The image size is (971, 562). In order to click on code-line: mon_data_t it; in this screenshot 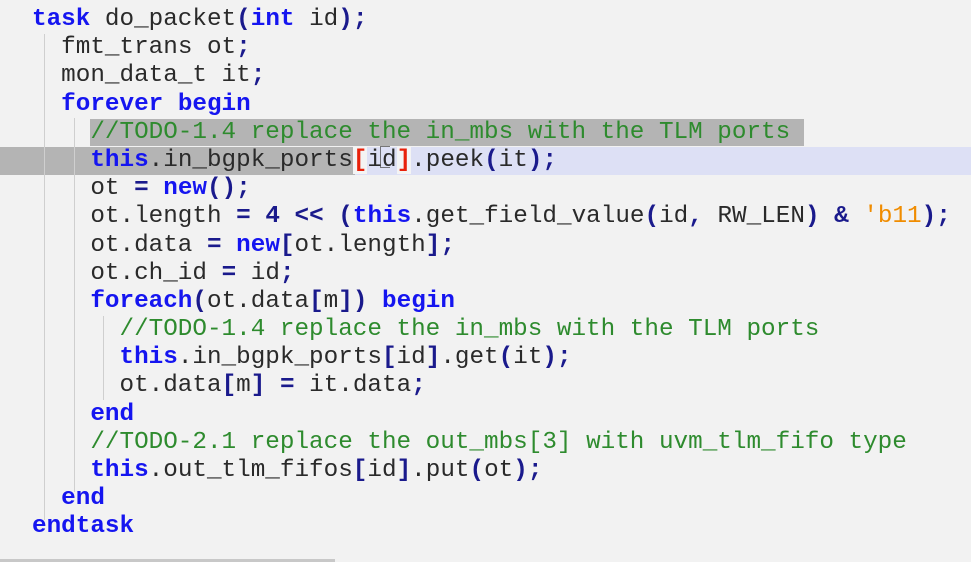, I will do `click(485, 76)`.